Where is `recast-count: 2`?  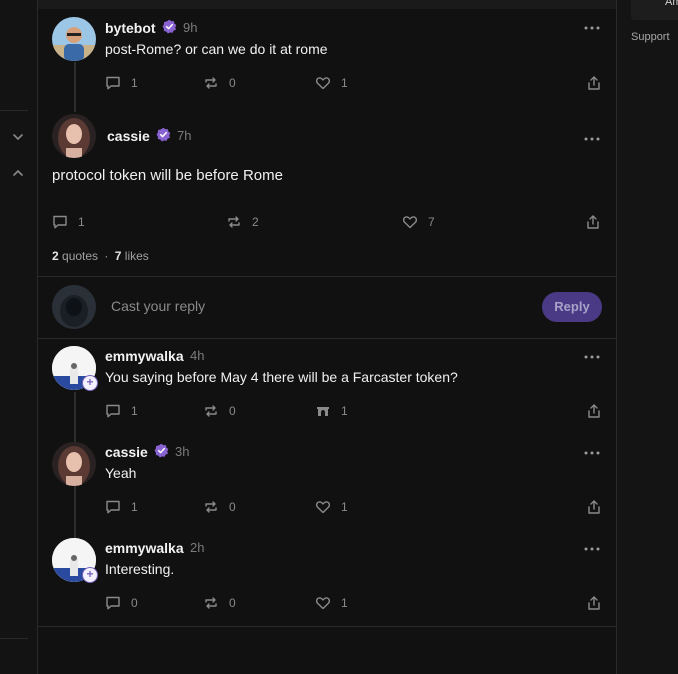
recast-count: 2 is located at coordinates (255, 222).